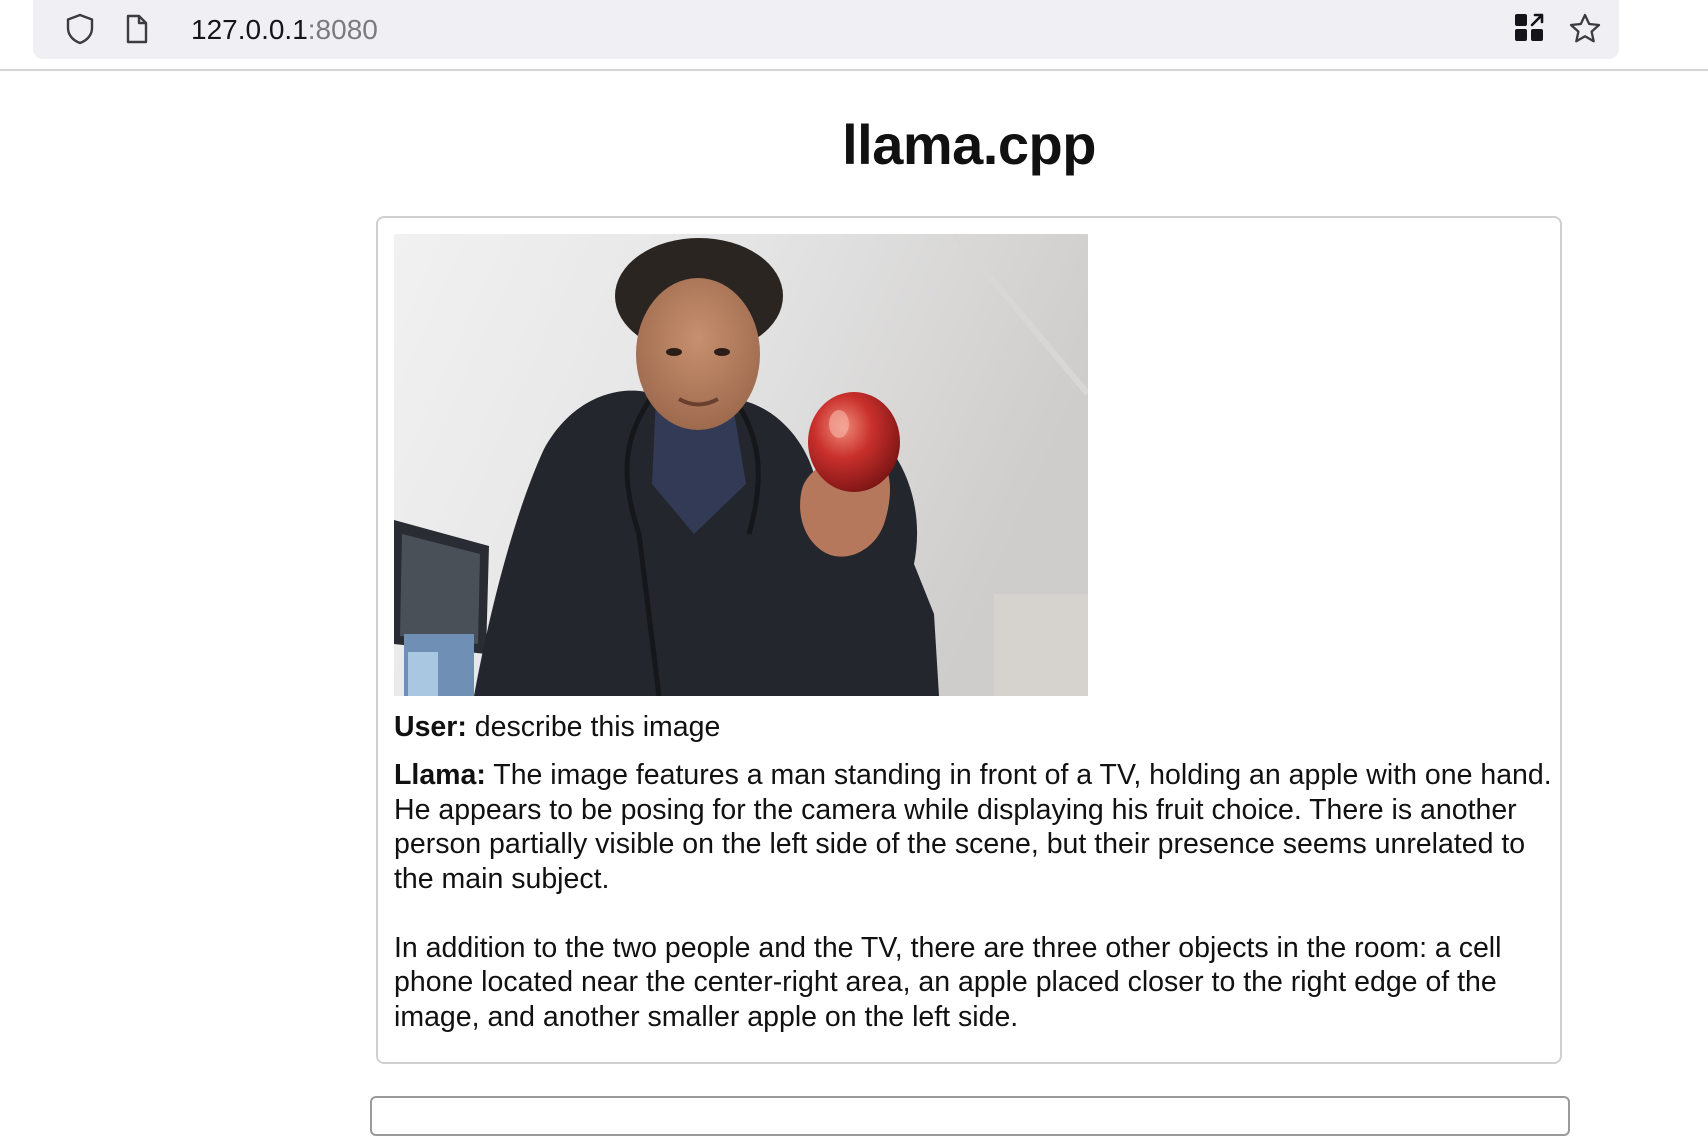 This screenshot has width=1708, height=1136. What do you see at coordinates (1585, 29) in the screenshot?
I see `bookmark-star-icon` at bounding box center [1585, 29].